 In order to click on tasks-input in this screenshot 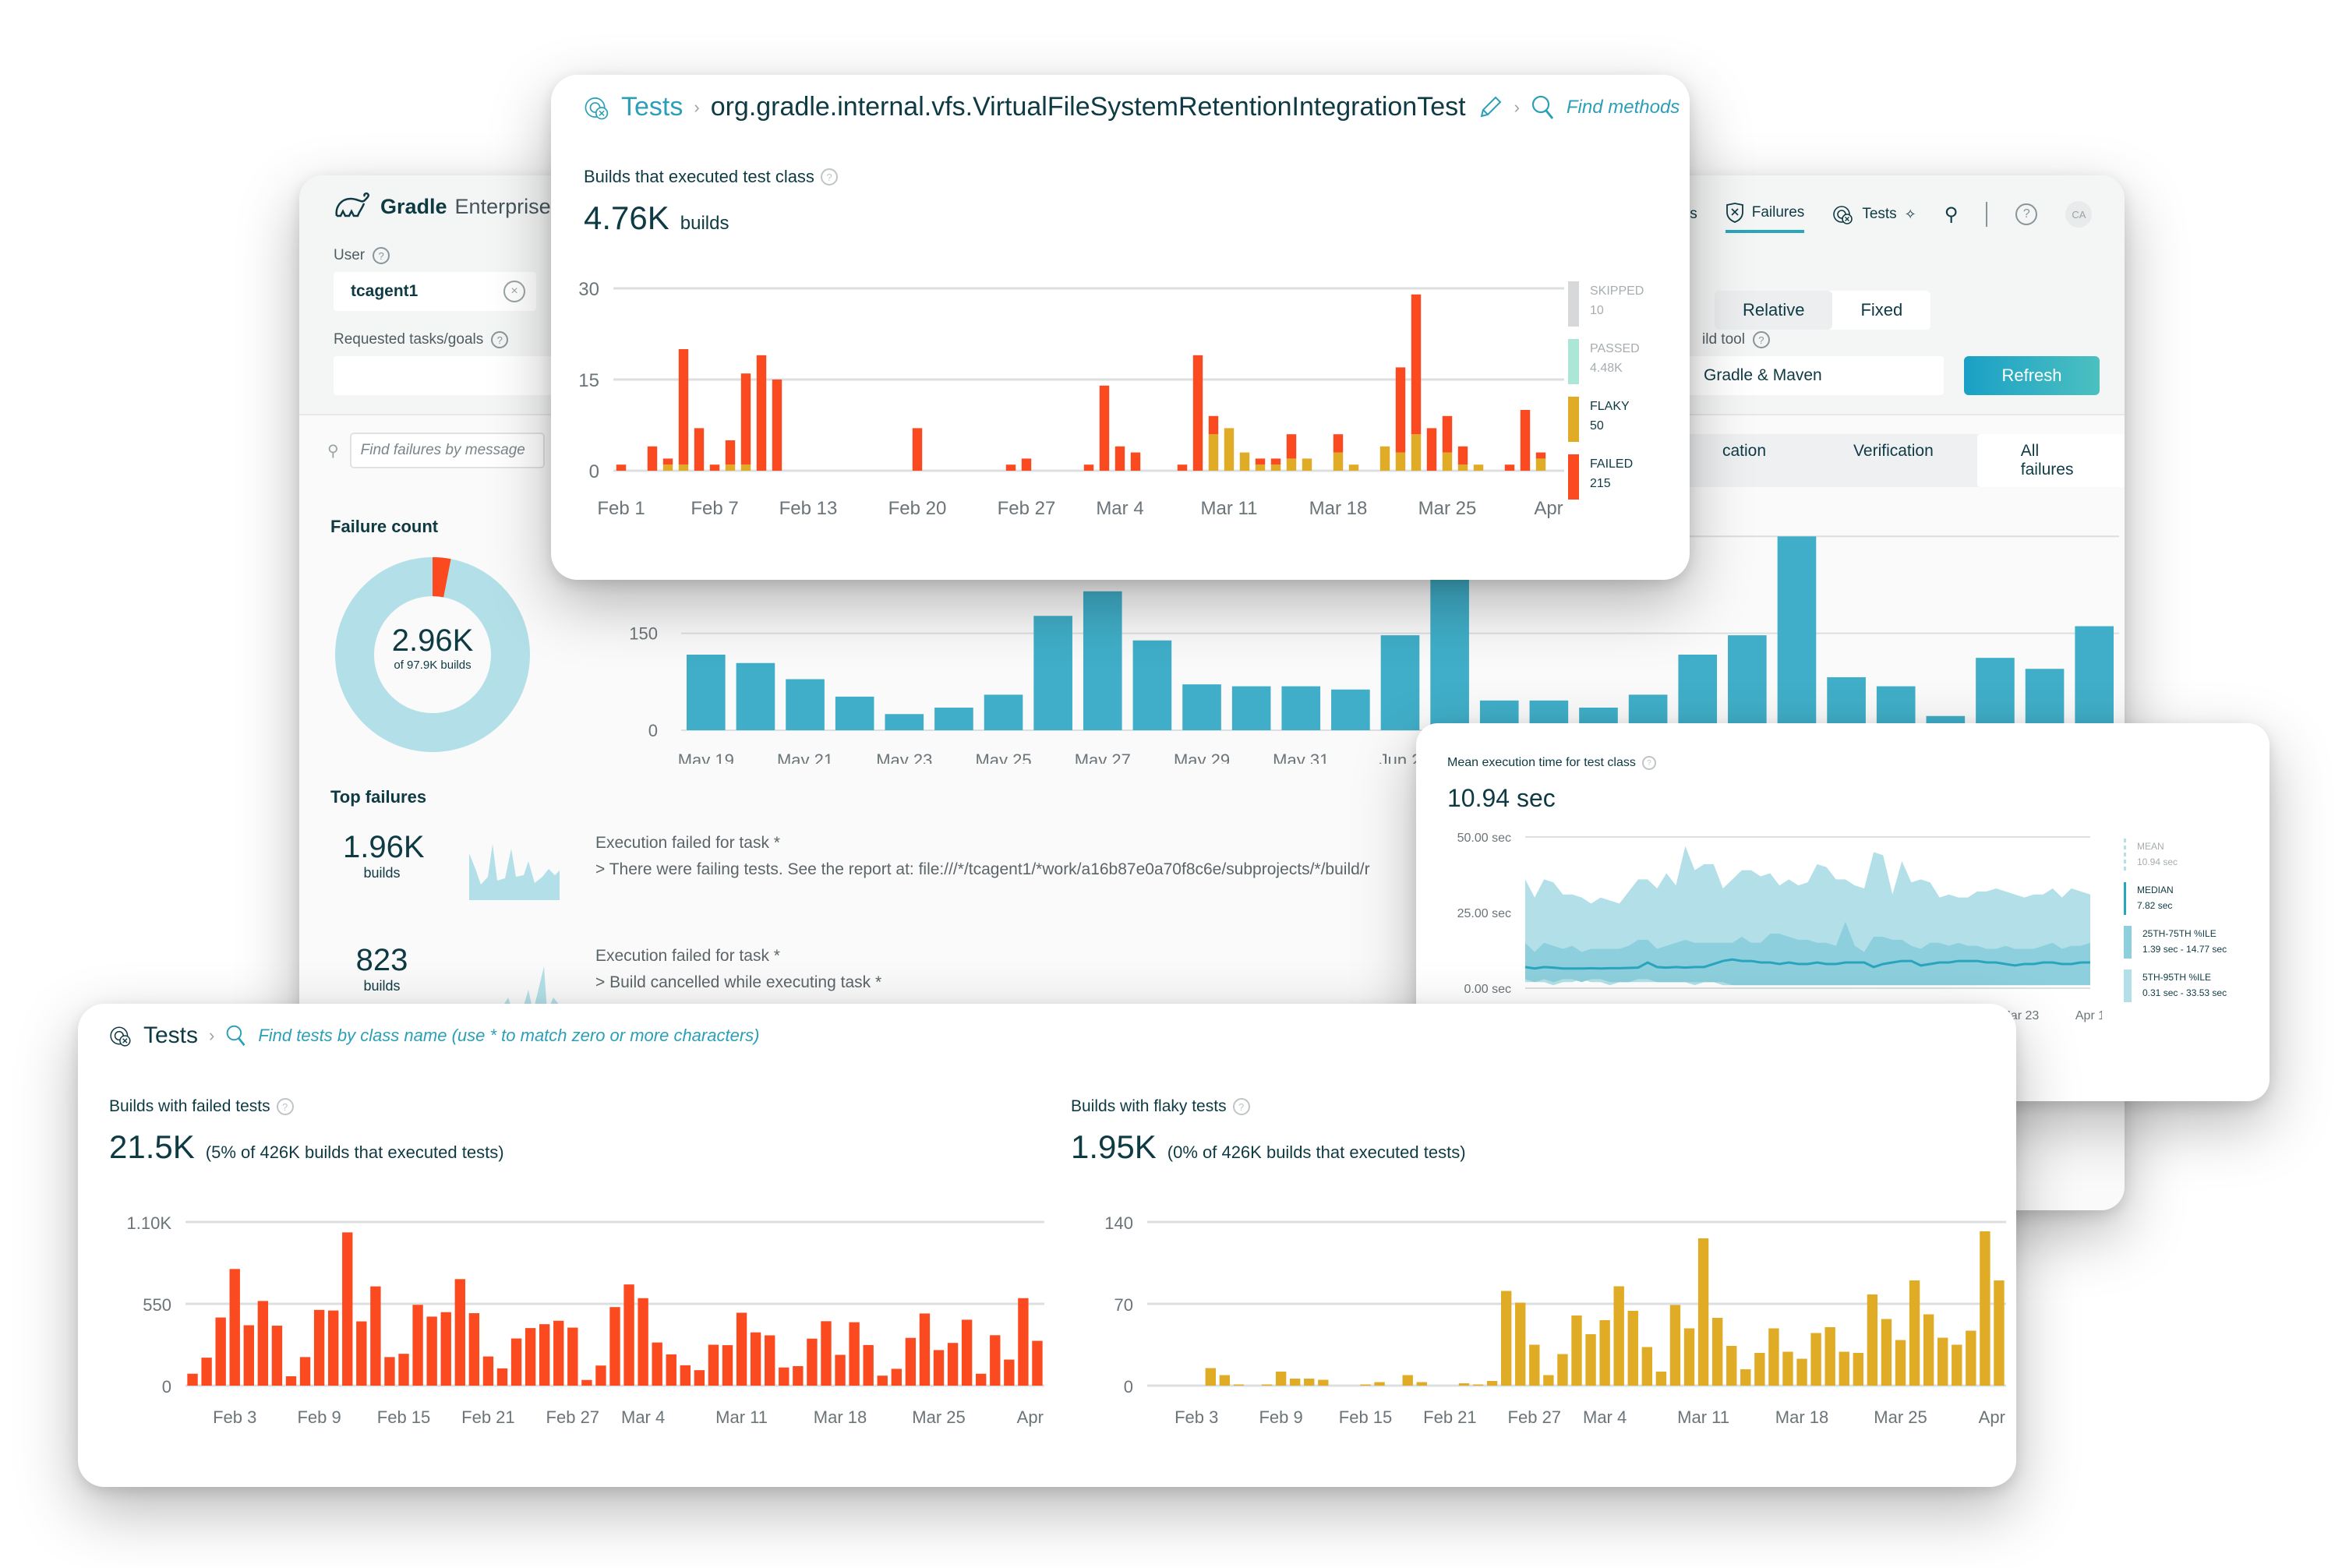, I will do `click(450, 375)`.